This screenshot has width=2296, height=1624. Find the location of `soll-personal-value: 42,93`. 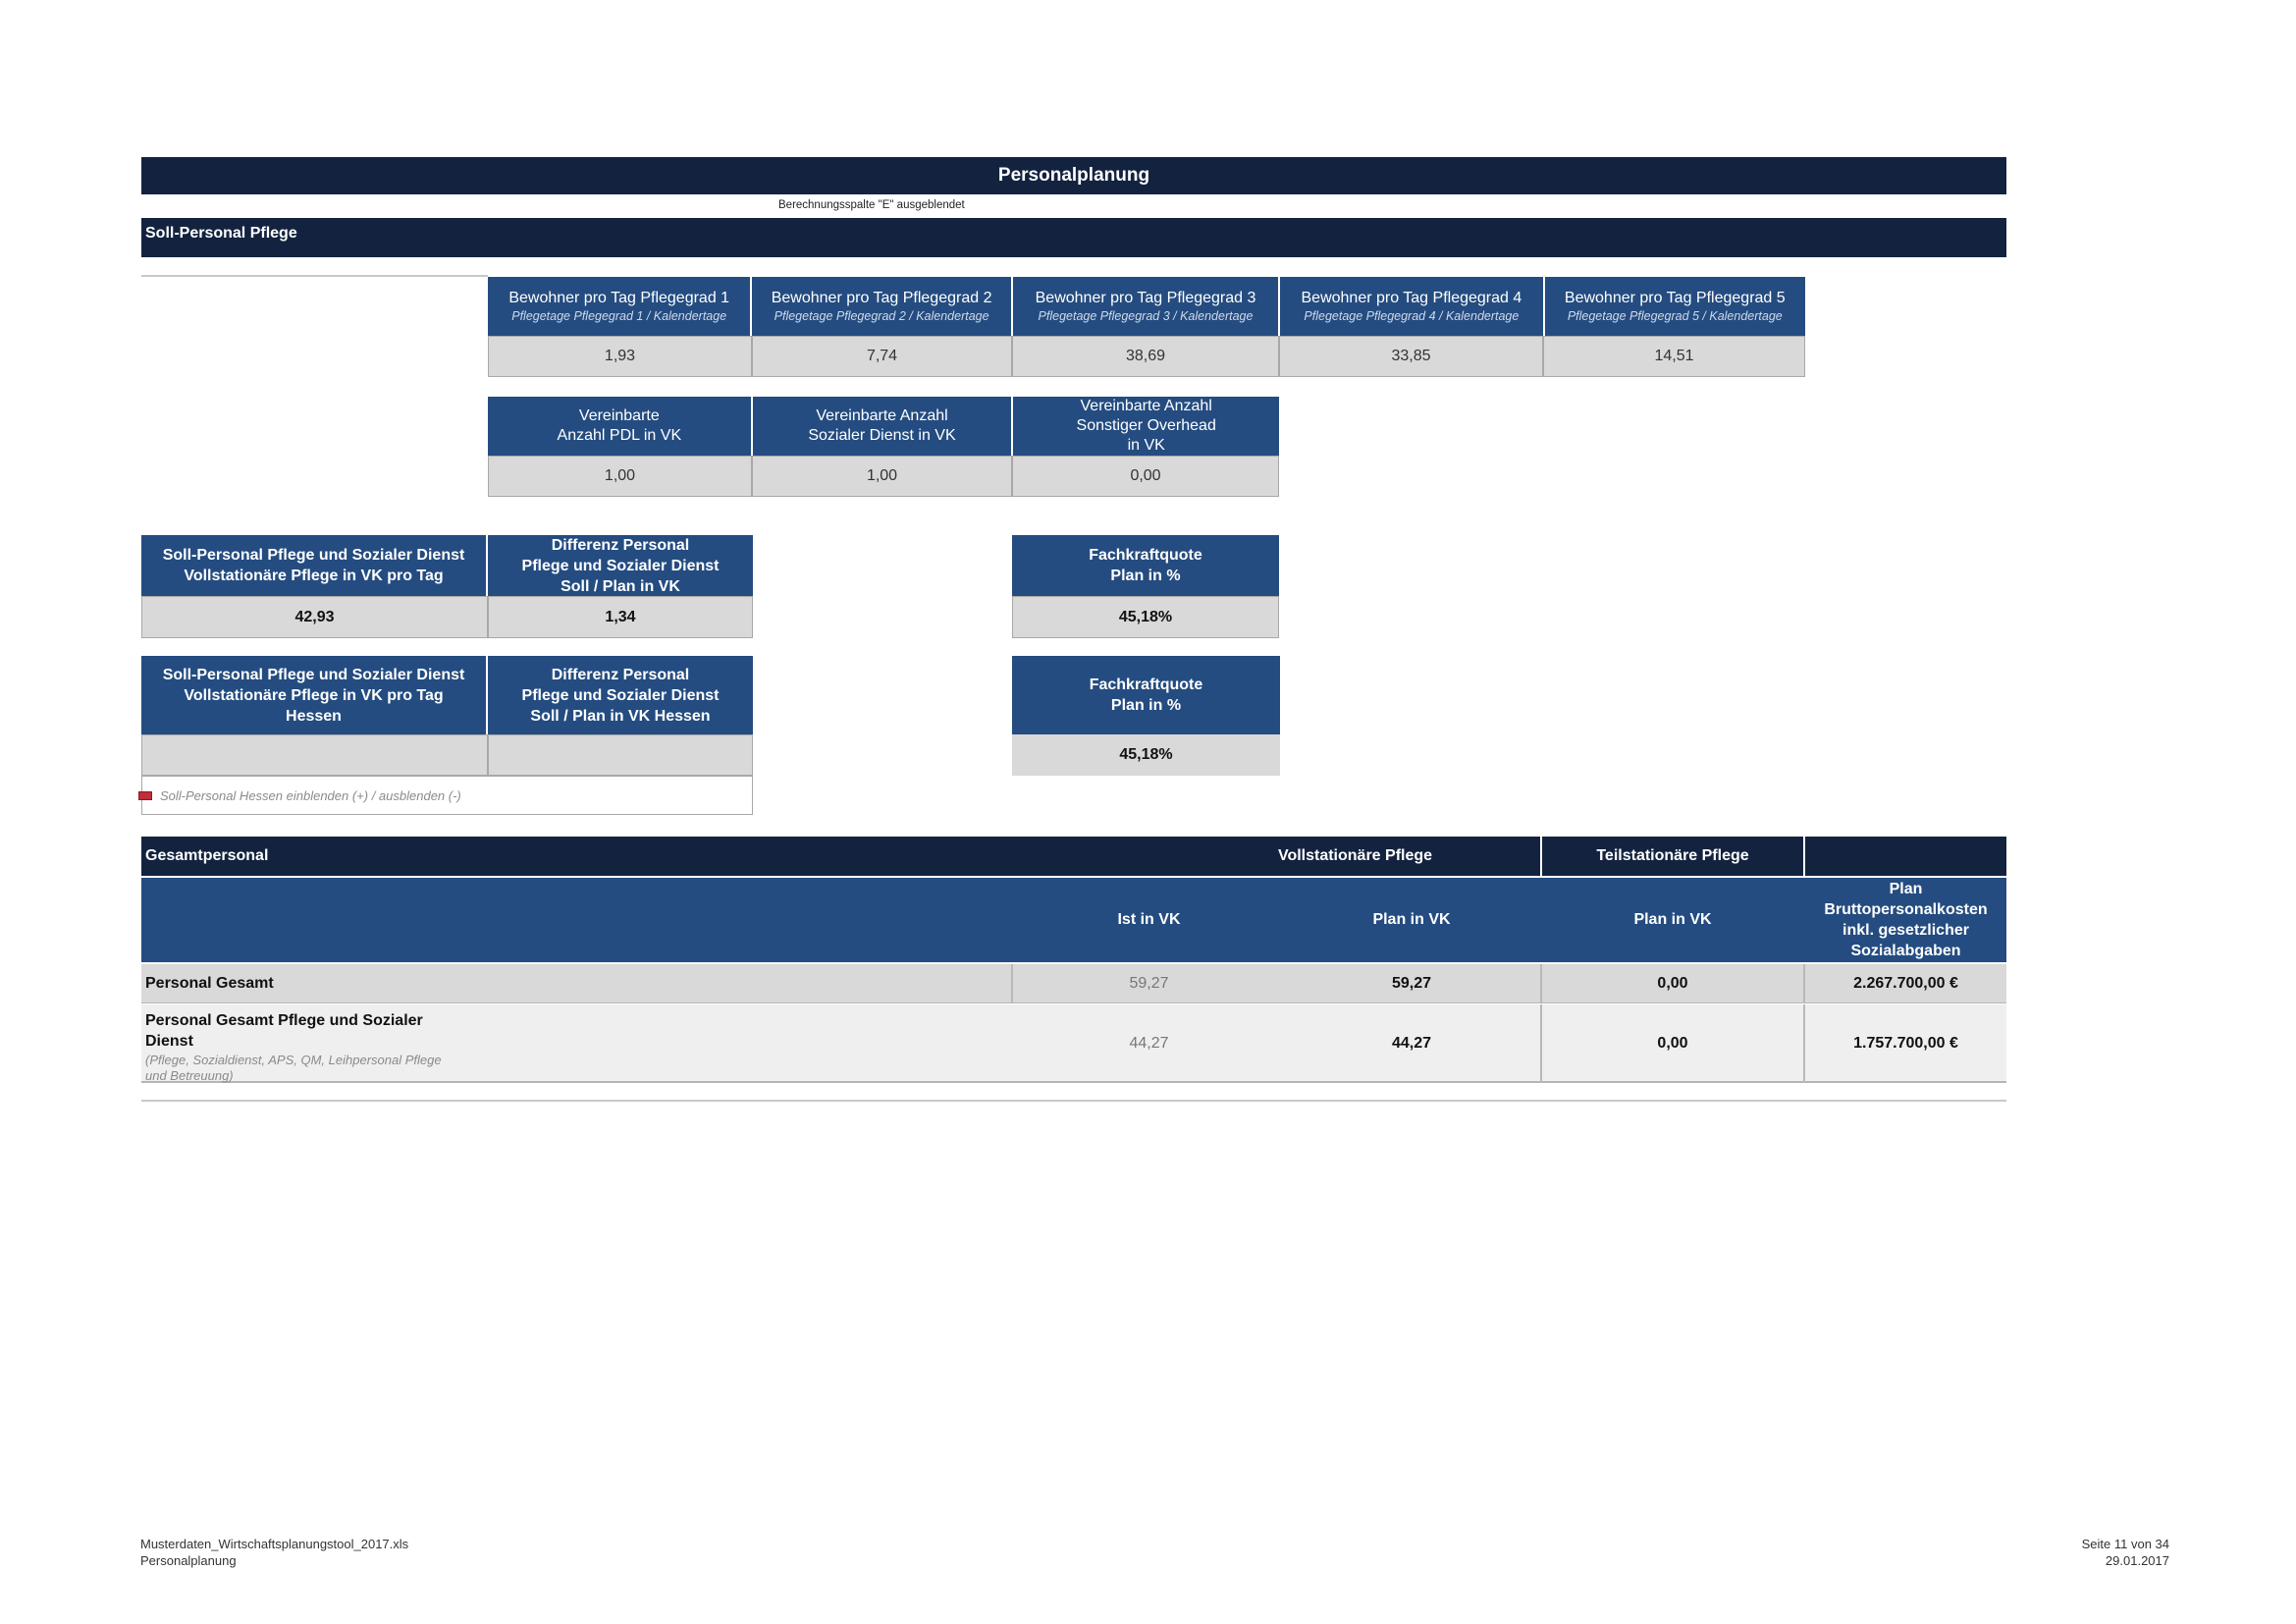

soll-personal-value: 42,93 is located at coordinates (314, 617).